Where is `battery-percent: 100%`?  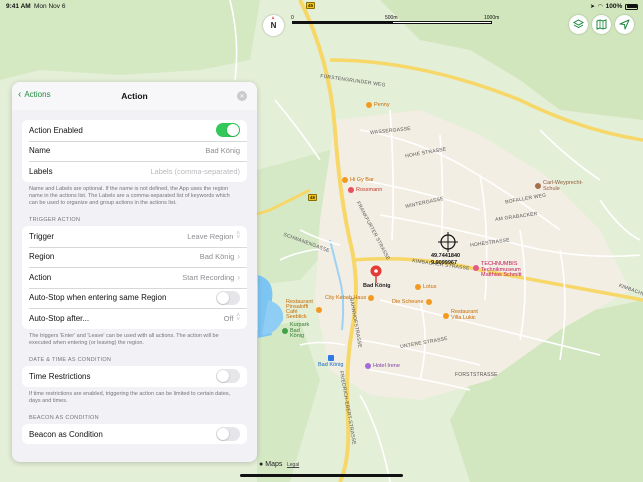 battery-percent: 100% is located at coordinates (614, 6).